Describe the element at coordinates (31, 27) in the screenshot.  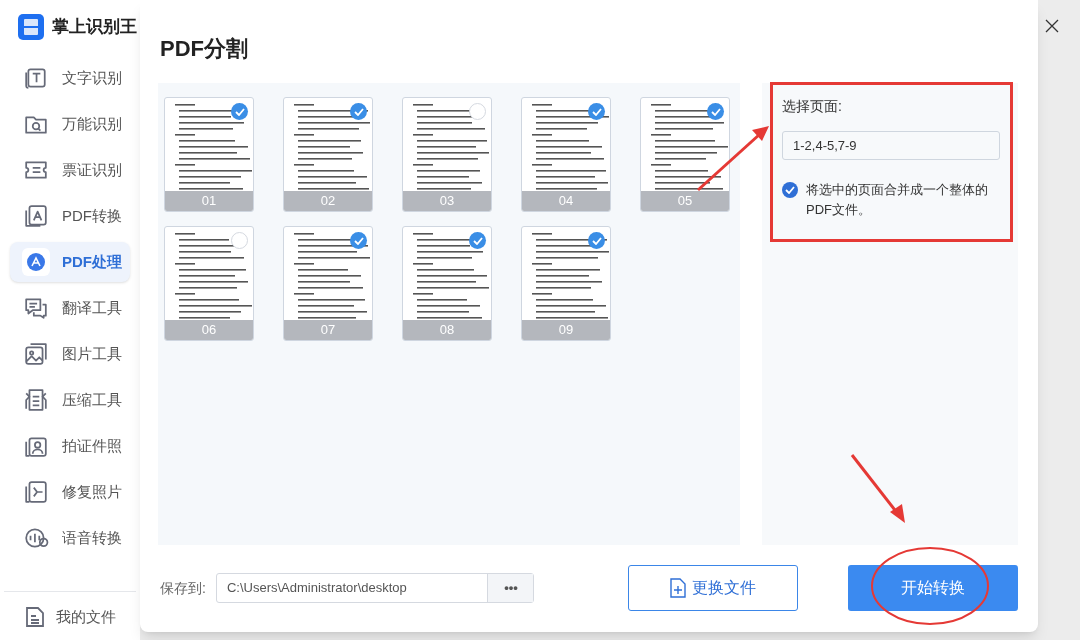
I see `app-logo-icon` at that location.